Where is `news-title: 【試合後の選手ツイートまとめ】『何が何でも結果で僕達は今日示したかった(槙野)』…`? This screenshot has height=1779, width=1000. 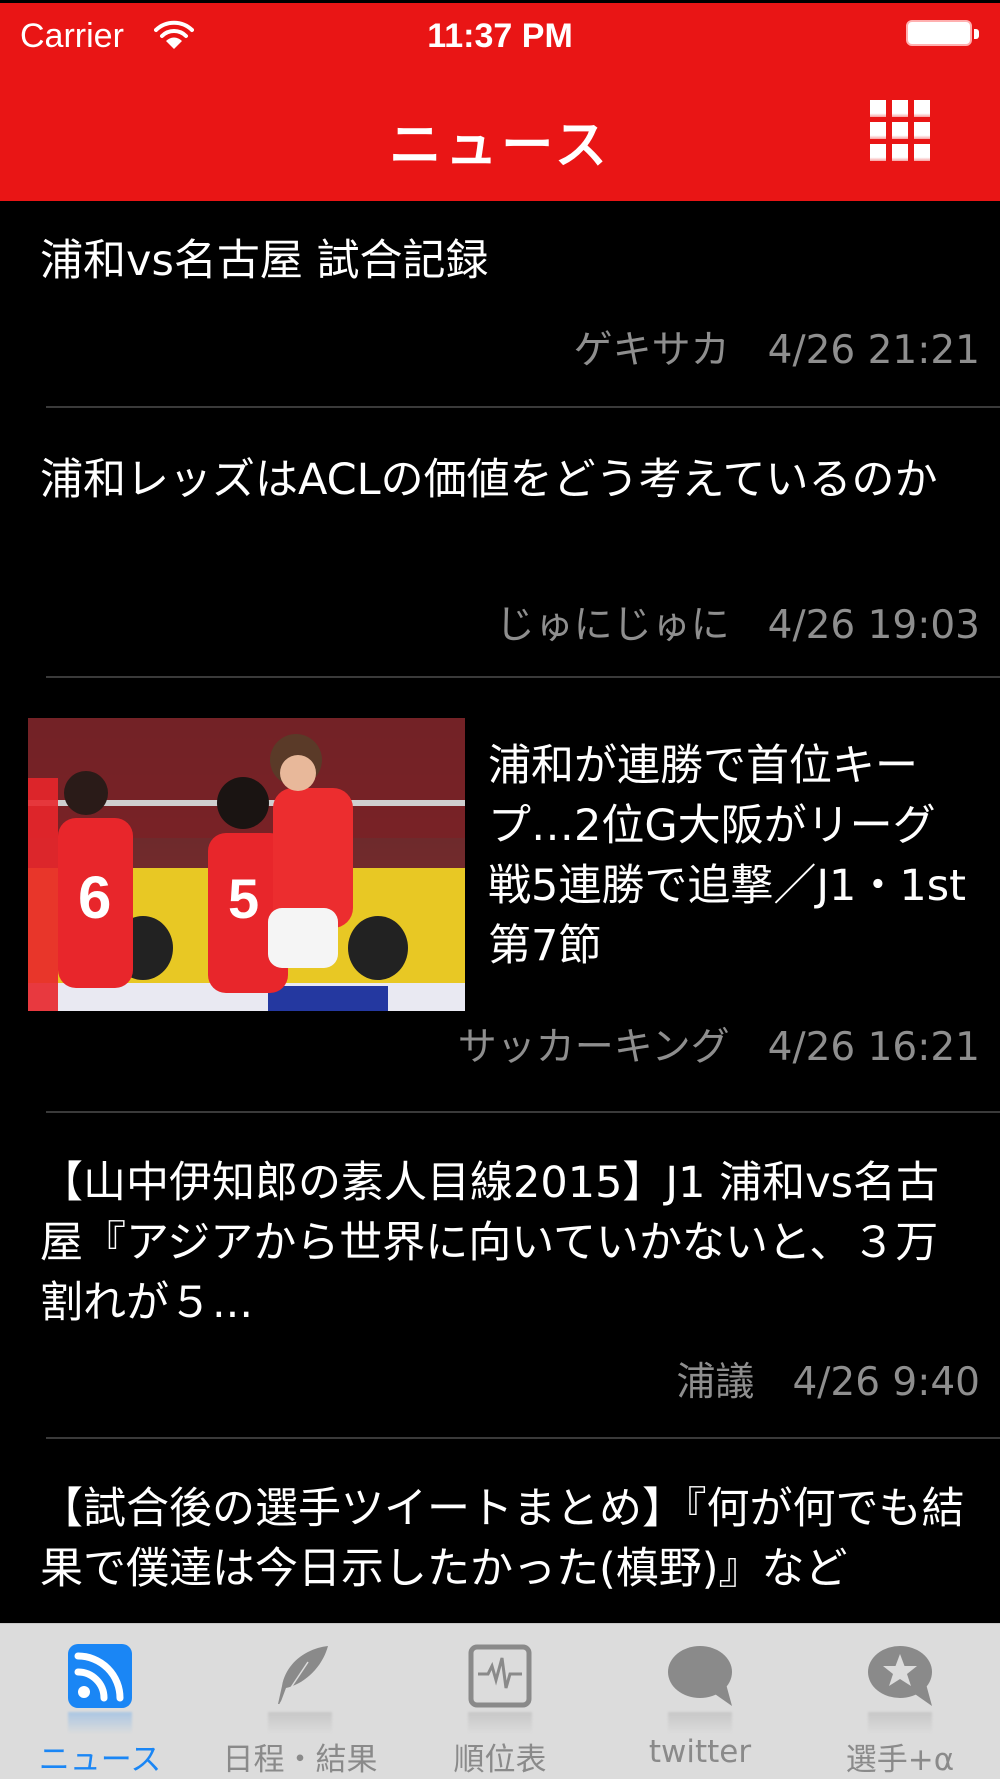
news-title: 【試合後の選手ツイートまとめ】『何が何でも結果で僕達は今日示したかった(槙野)』… is located at coordinates (502, 1539).